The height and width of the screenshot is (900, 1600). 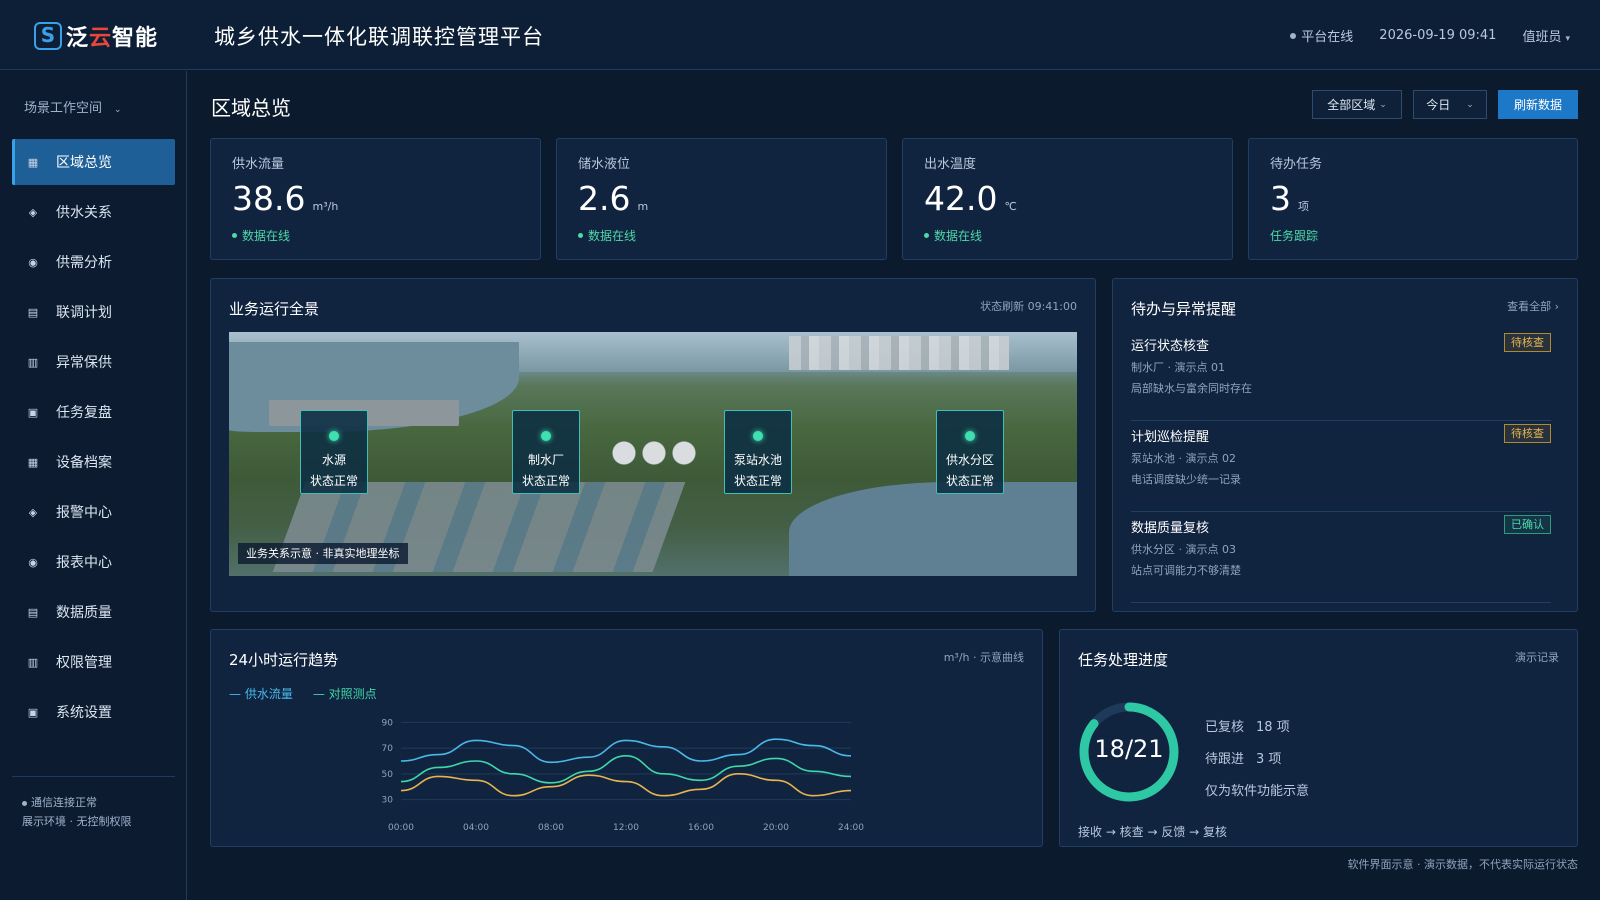 I want to click on y-tick-label: 50, so click(x=388, y=775).